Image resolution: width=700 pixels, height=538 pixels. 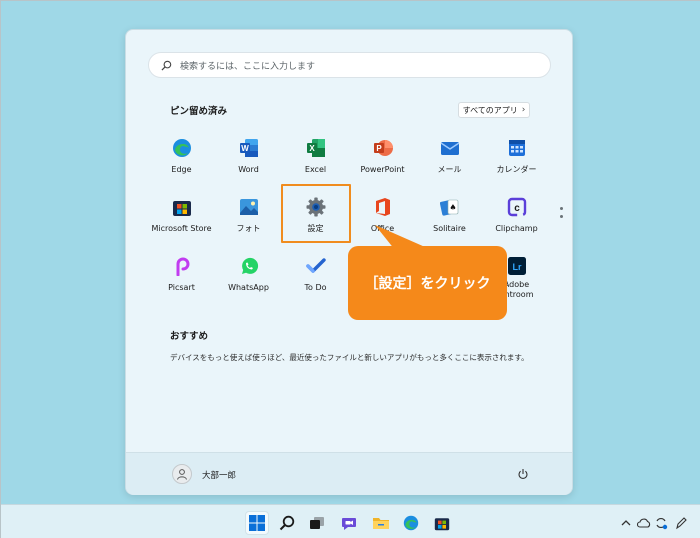 I want to click on clipchamp-icon: c, so click(x=517, y=207).